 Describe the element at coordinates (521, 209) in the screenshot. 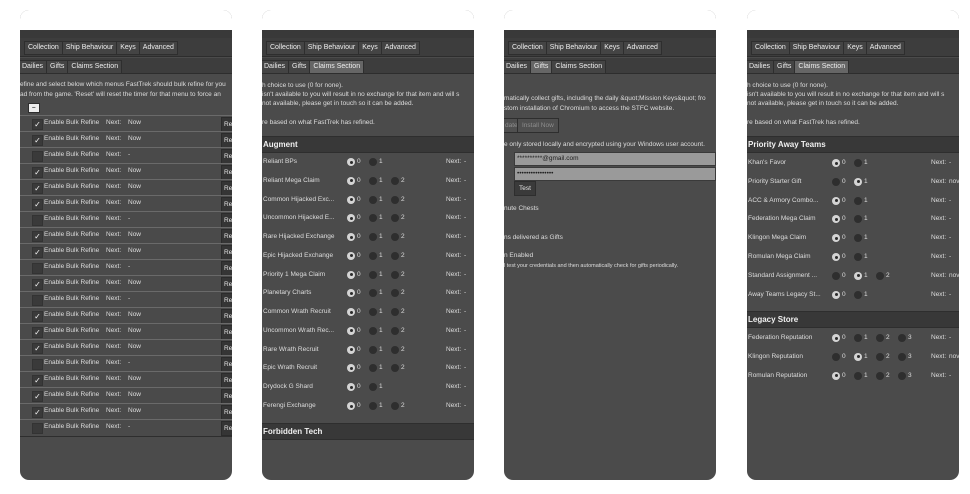

I see `minute-chests-option: nute Chests` at that location.